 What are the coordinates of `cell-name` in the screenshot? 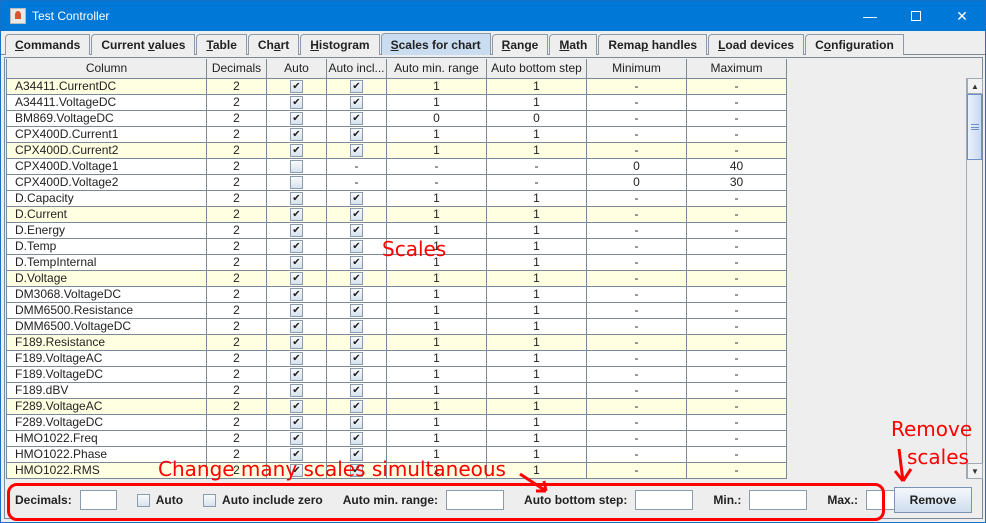 It's located at (106, 478).